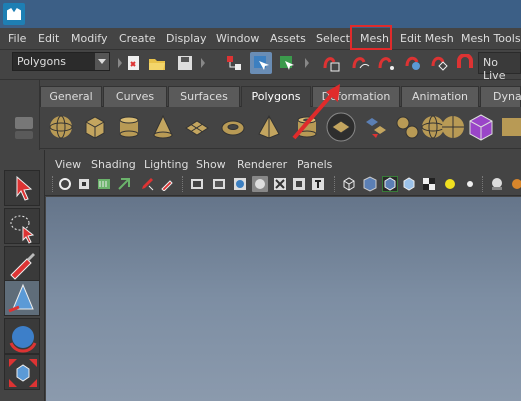 The height and width of the screenshot is (401, 521). Describe the element at coordinates (89, 38) in the screenshot. I see `menu-modify: Modify` at that location.